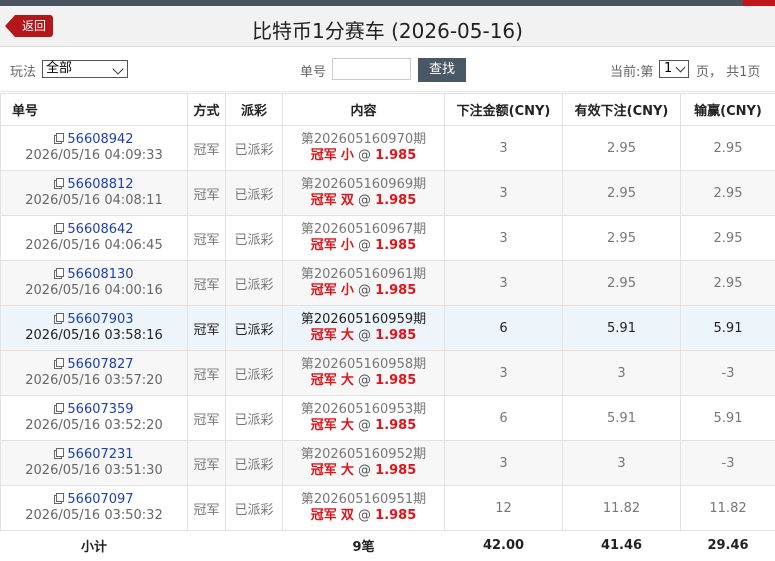 The height and width of the screenshot is (561, 775). What do you see at coordinates (254, 109) in the screenshot?
I see `col-header-payout: 派彩` at bounding box center [254, 109].